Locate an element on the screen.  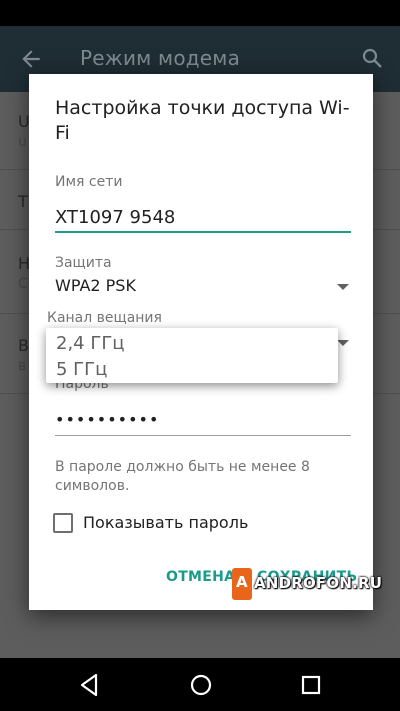
channel-option-2-4ghz: 2,4 ГГц is located at coordinates (90, 343).